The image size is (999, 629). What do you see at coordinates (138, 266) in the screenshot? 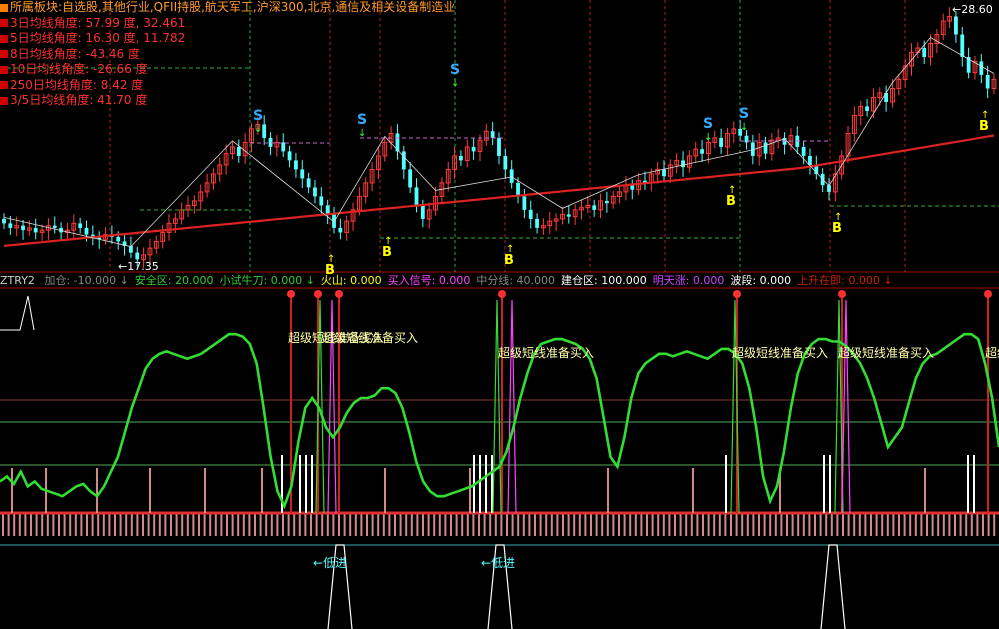
I see `low-price-label: ←17.35` at bounding box center [138, 266].